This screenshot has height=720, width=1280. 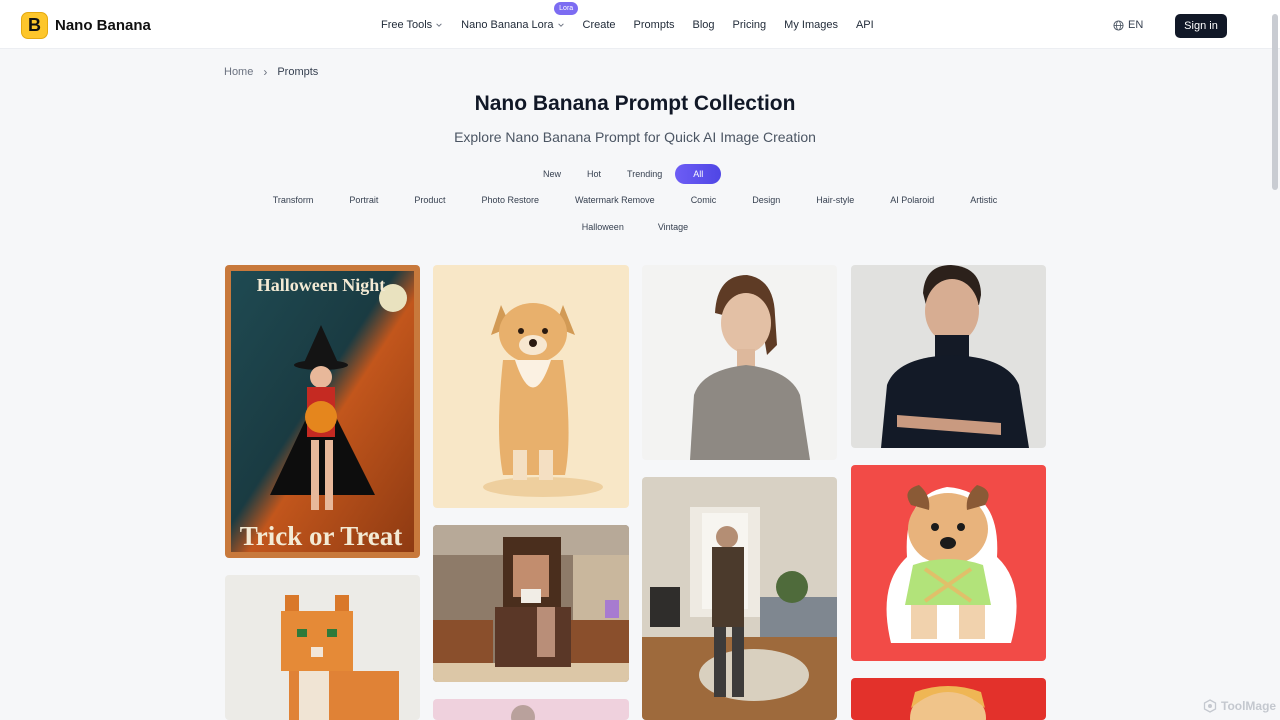 I want to click on halloween-witch-image: Halloween Night Trick or Treat, so click(x=322, y=411).